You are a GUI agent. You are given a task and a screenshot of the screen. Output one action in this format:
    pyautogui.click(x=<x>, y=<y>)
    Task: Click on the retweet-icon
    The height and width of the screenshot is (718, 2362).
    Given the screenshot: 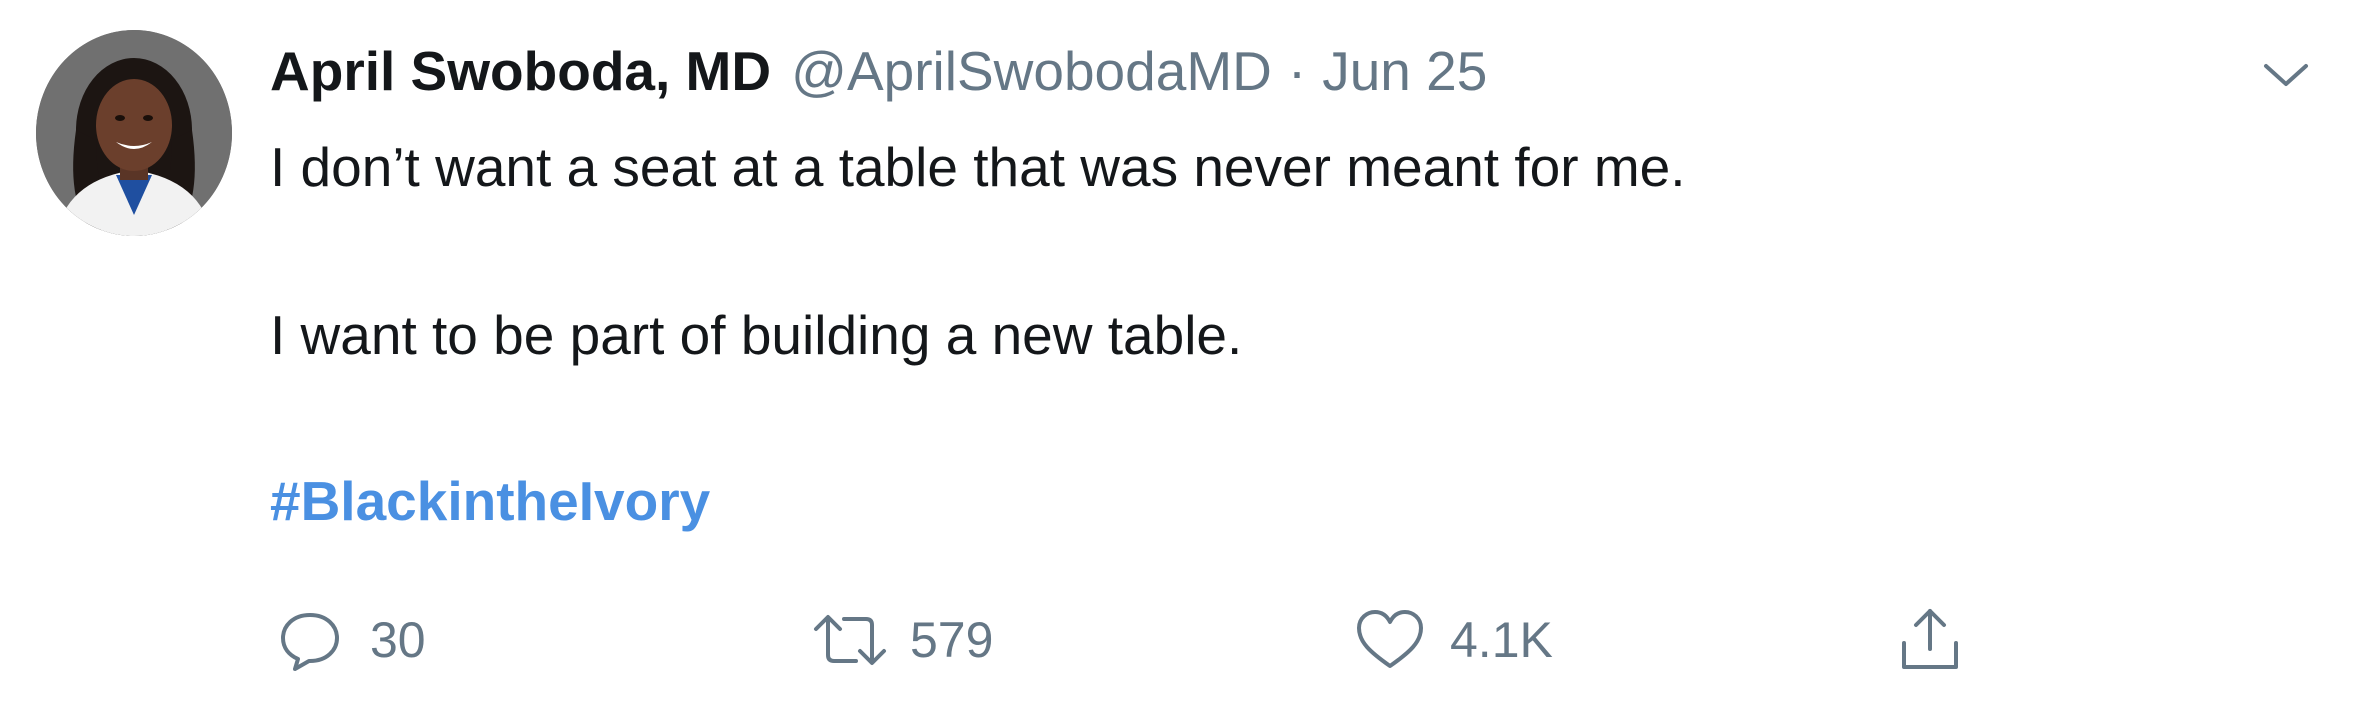 What is the action you would take?
    pyautogui.click(x=850, y=640)
    